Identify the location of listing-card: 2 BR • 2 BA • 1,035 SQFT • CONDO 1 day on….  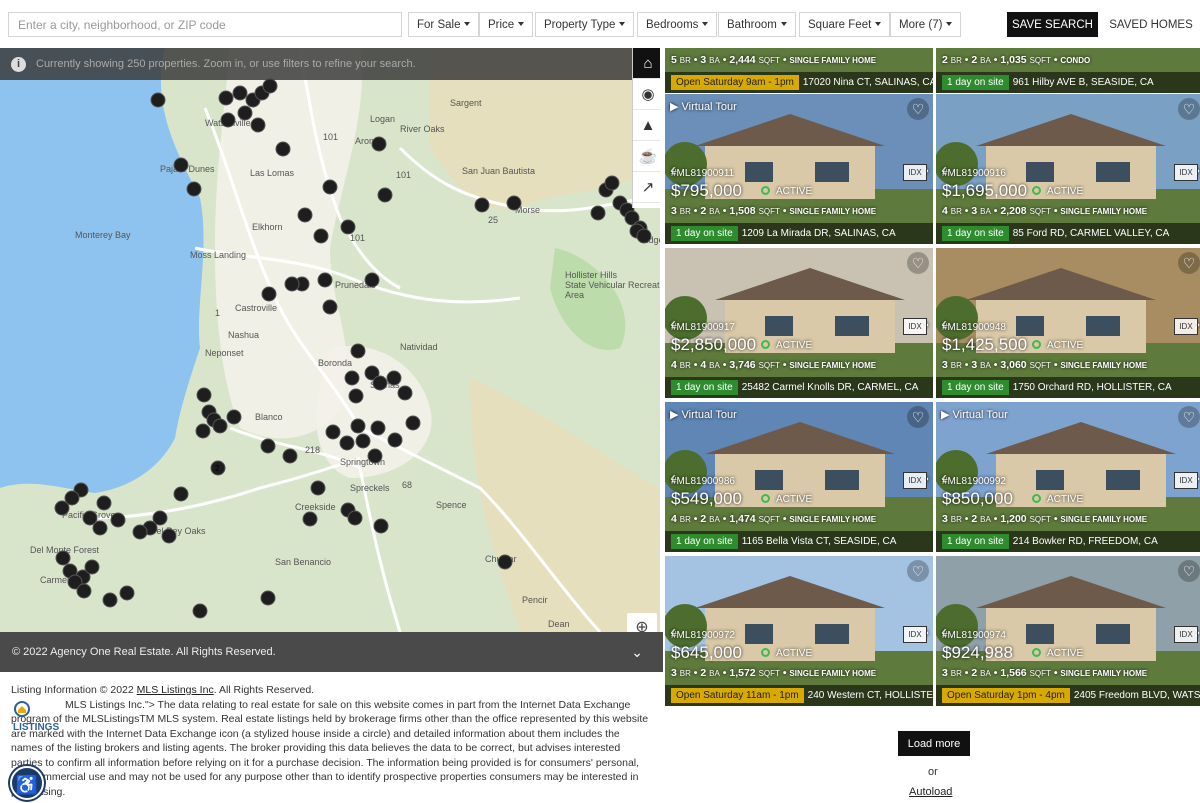
(1068, 70).